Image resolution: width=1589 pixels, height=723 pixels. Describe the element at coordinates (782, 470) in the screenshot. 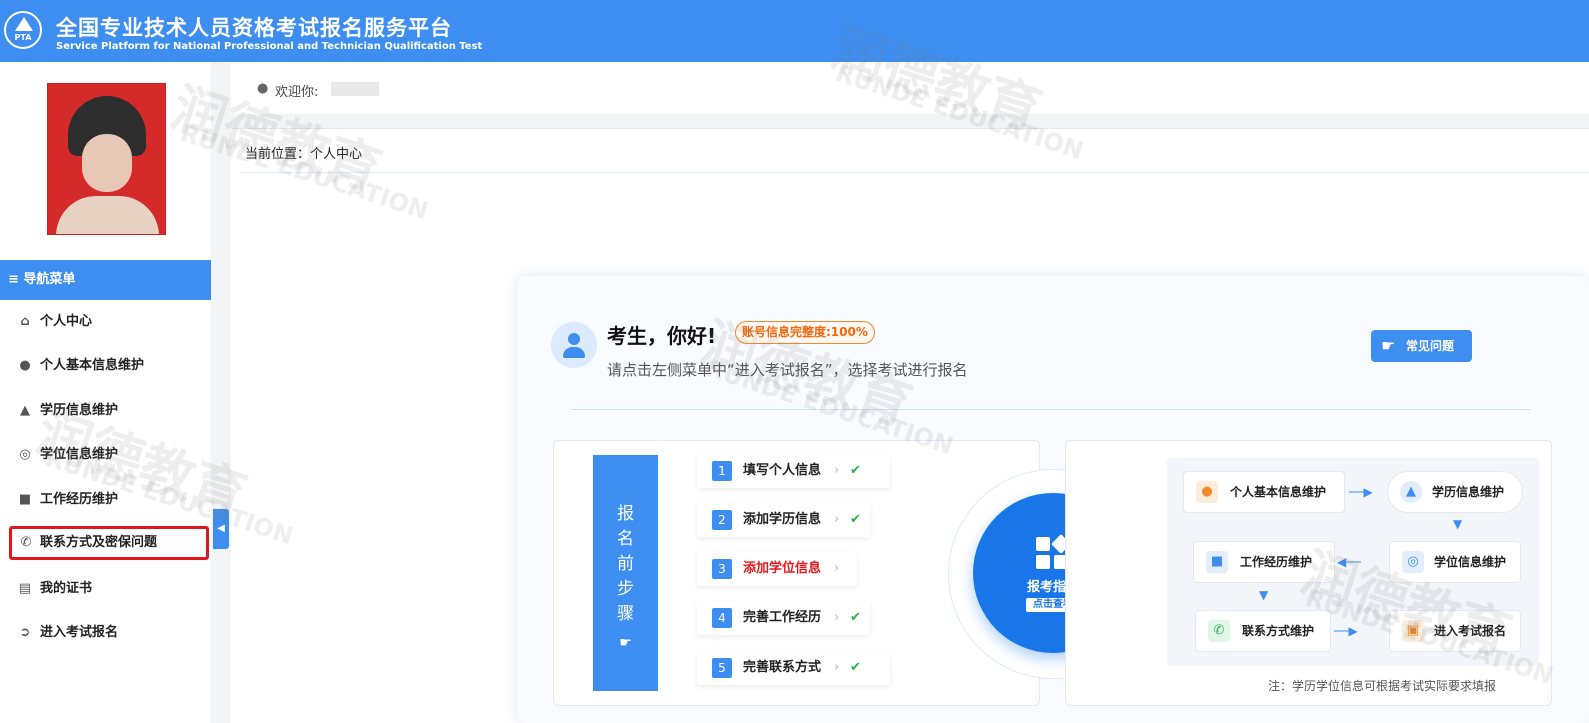

I see `step-label: 填写个人信息` at that location.